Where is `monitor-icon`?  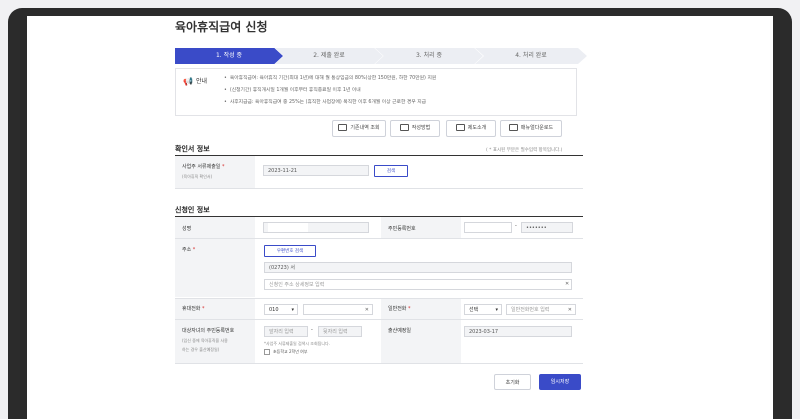
monitor-icon is located at coordinates (513, 127).